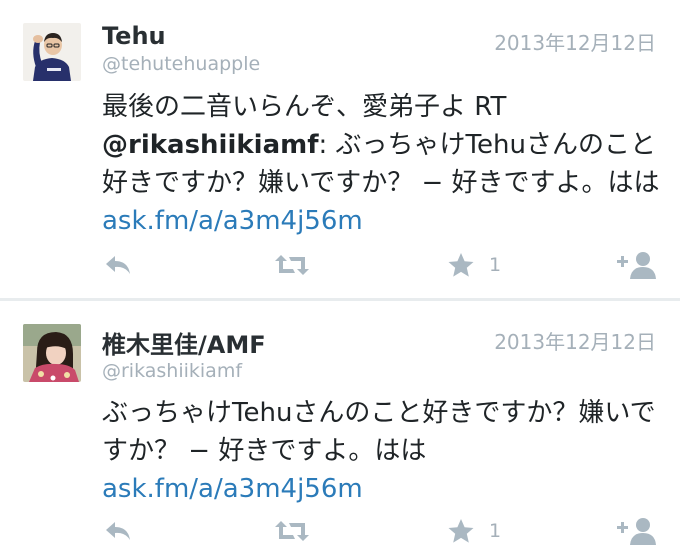 This screenshot has height=549, width=680. What do you see at coordinates (379, 432) in the screenshot?
I see `tweet-text-segment: ぶっちゃけTehuさんのこと好きですか？嫌いですか？ − 好きですよ。はは` at bounding box center [379, 432].